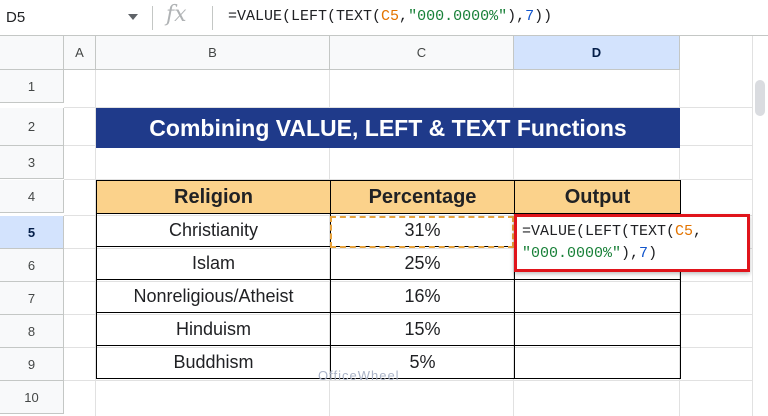  I want to click on religion-cell: Buddhism, so click(213, 362).